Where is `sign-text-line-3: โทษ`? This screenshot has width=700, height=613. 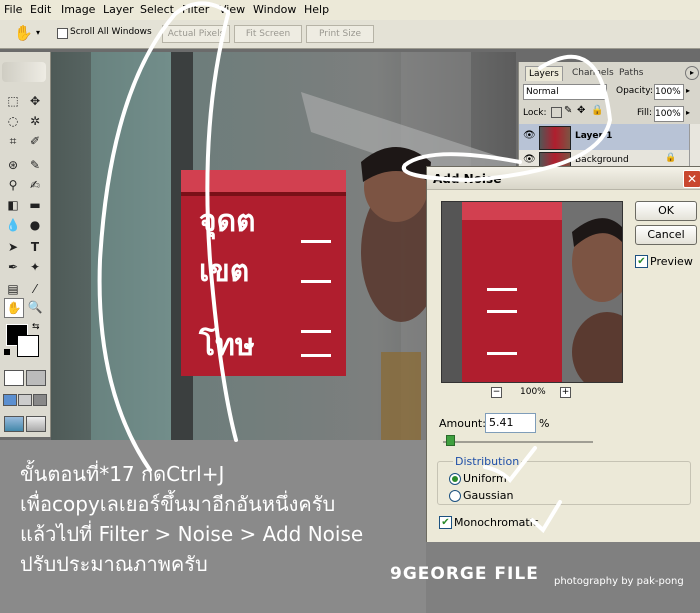
sign-text-line-3: โทษ is located at coordinates (227, 345).